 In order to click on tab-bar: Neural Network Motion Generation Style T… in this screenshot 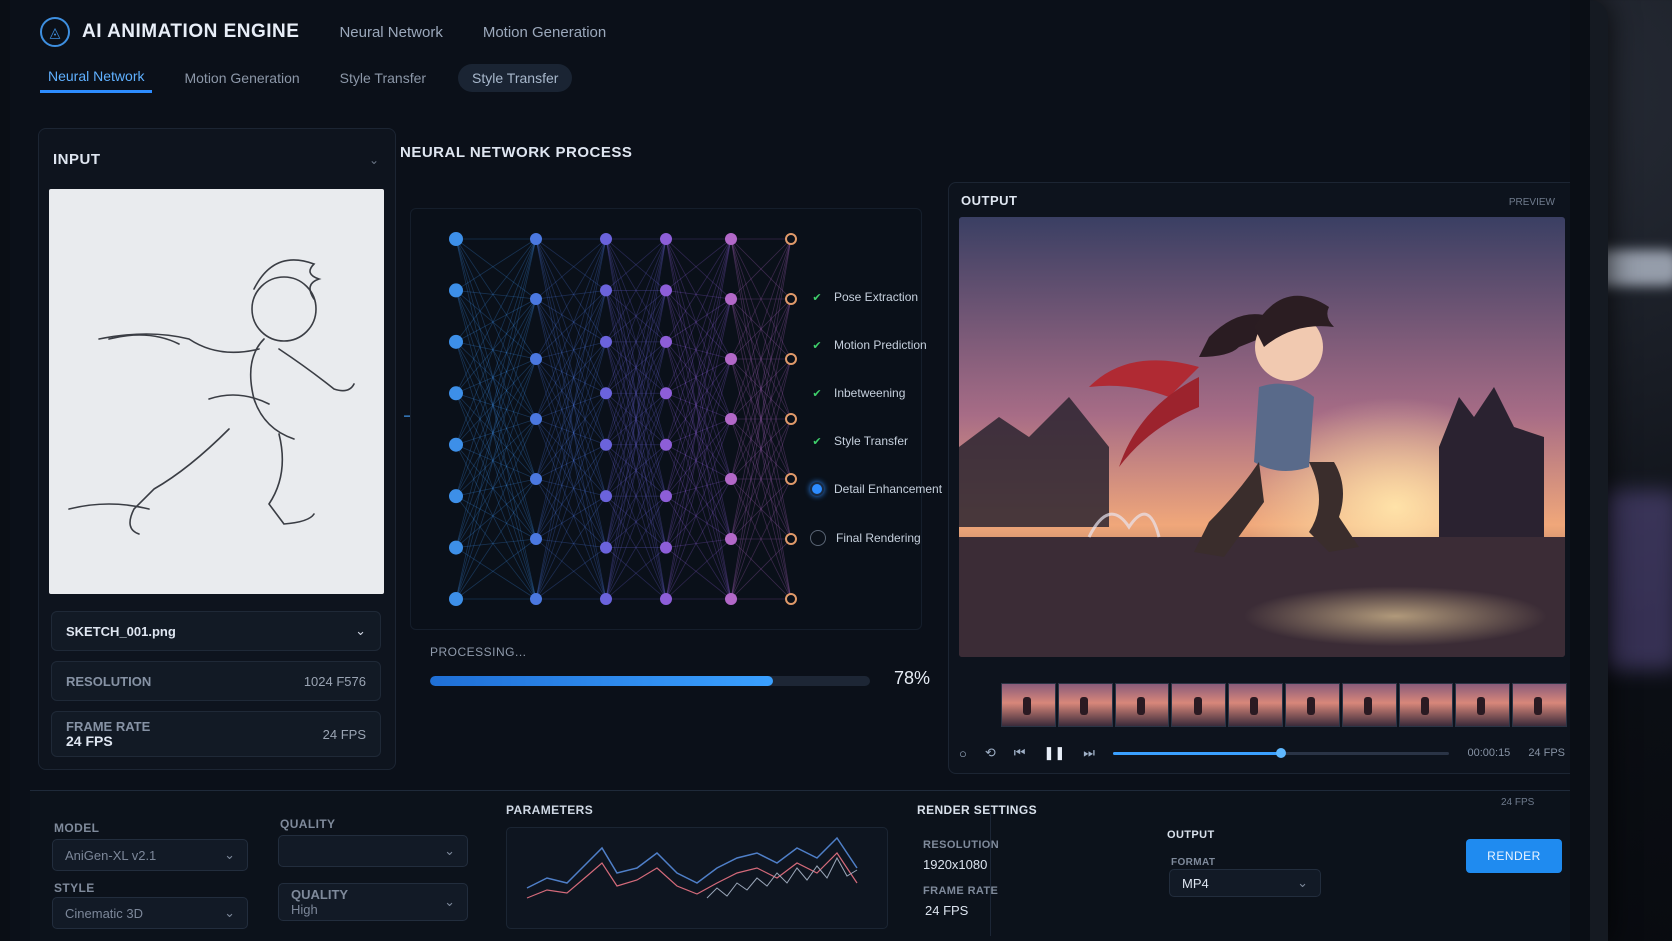, I will do `click(306, 77)`.